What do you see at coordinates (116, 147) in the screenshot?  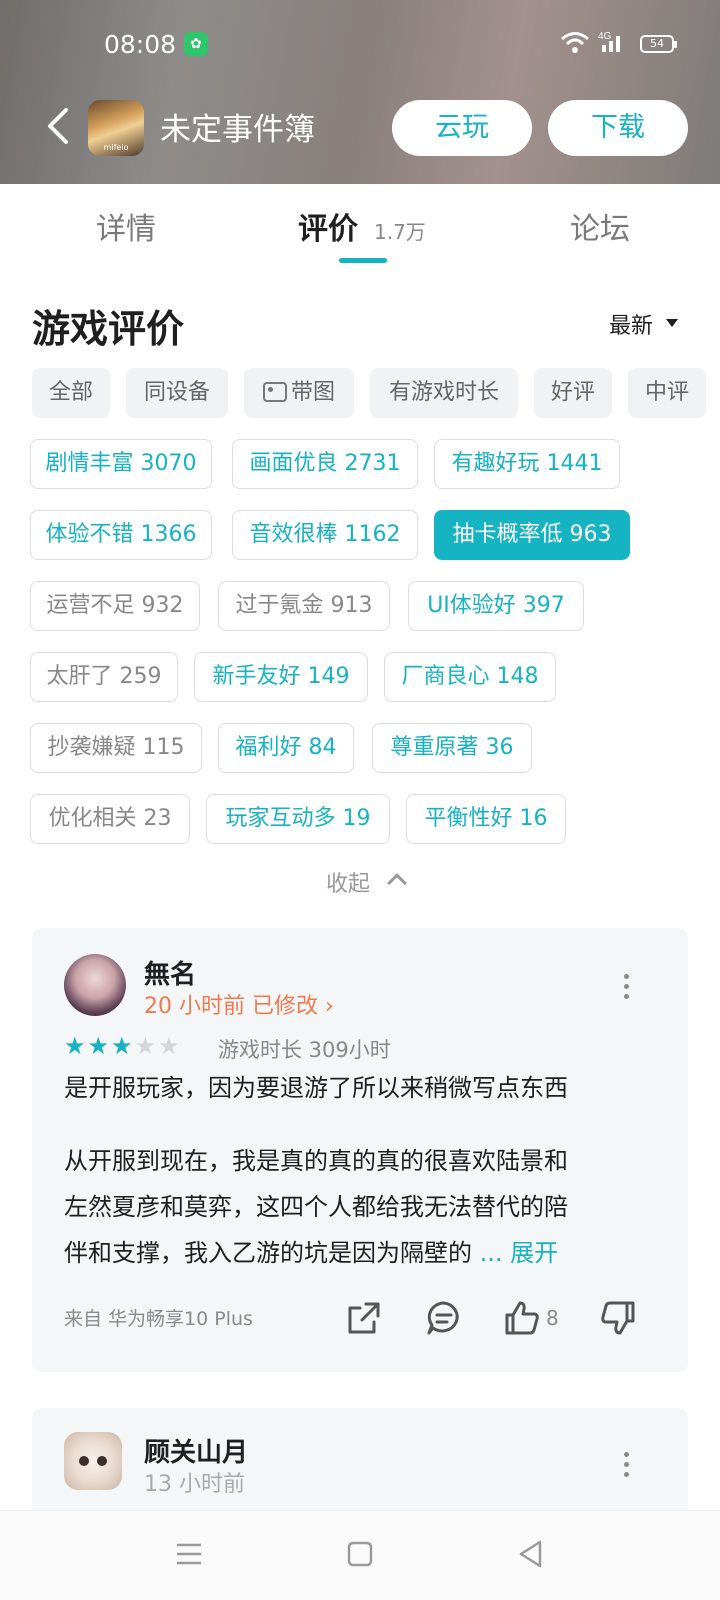 I see `game-icon-caption: mifeio` at bounding box center [116, 147].